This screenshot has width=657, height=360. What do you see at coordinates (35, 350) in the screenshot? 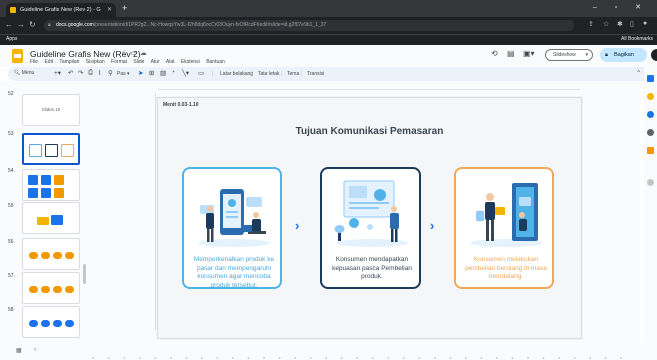
I see `collapse-filmstrip-icon: ‹` at bounding box center [35, 350].